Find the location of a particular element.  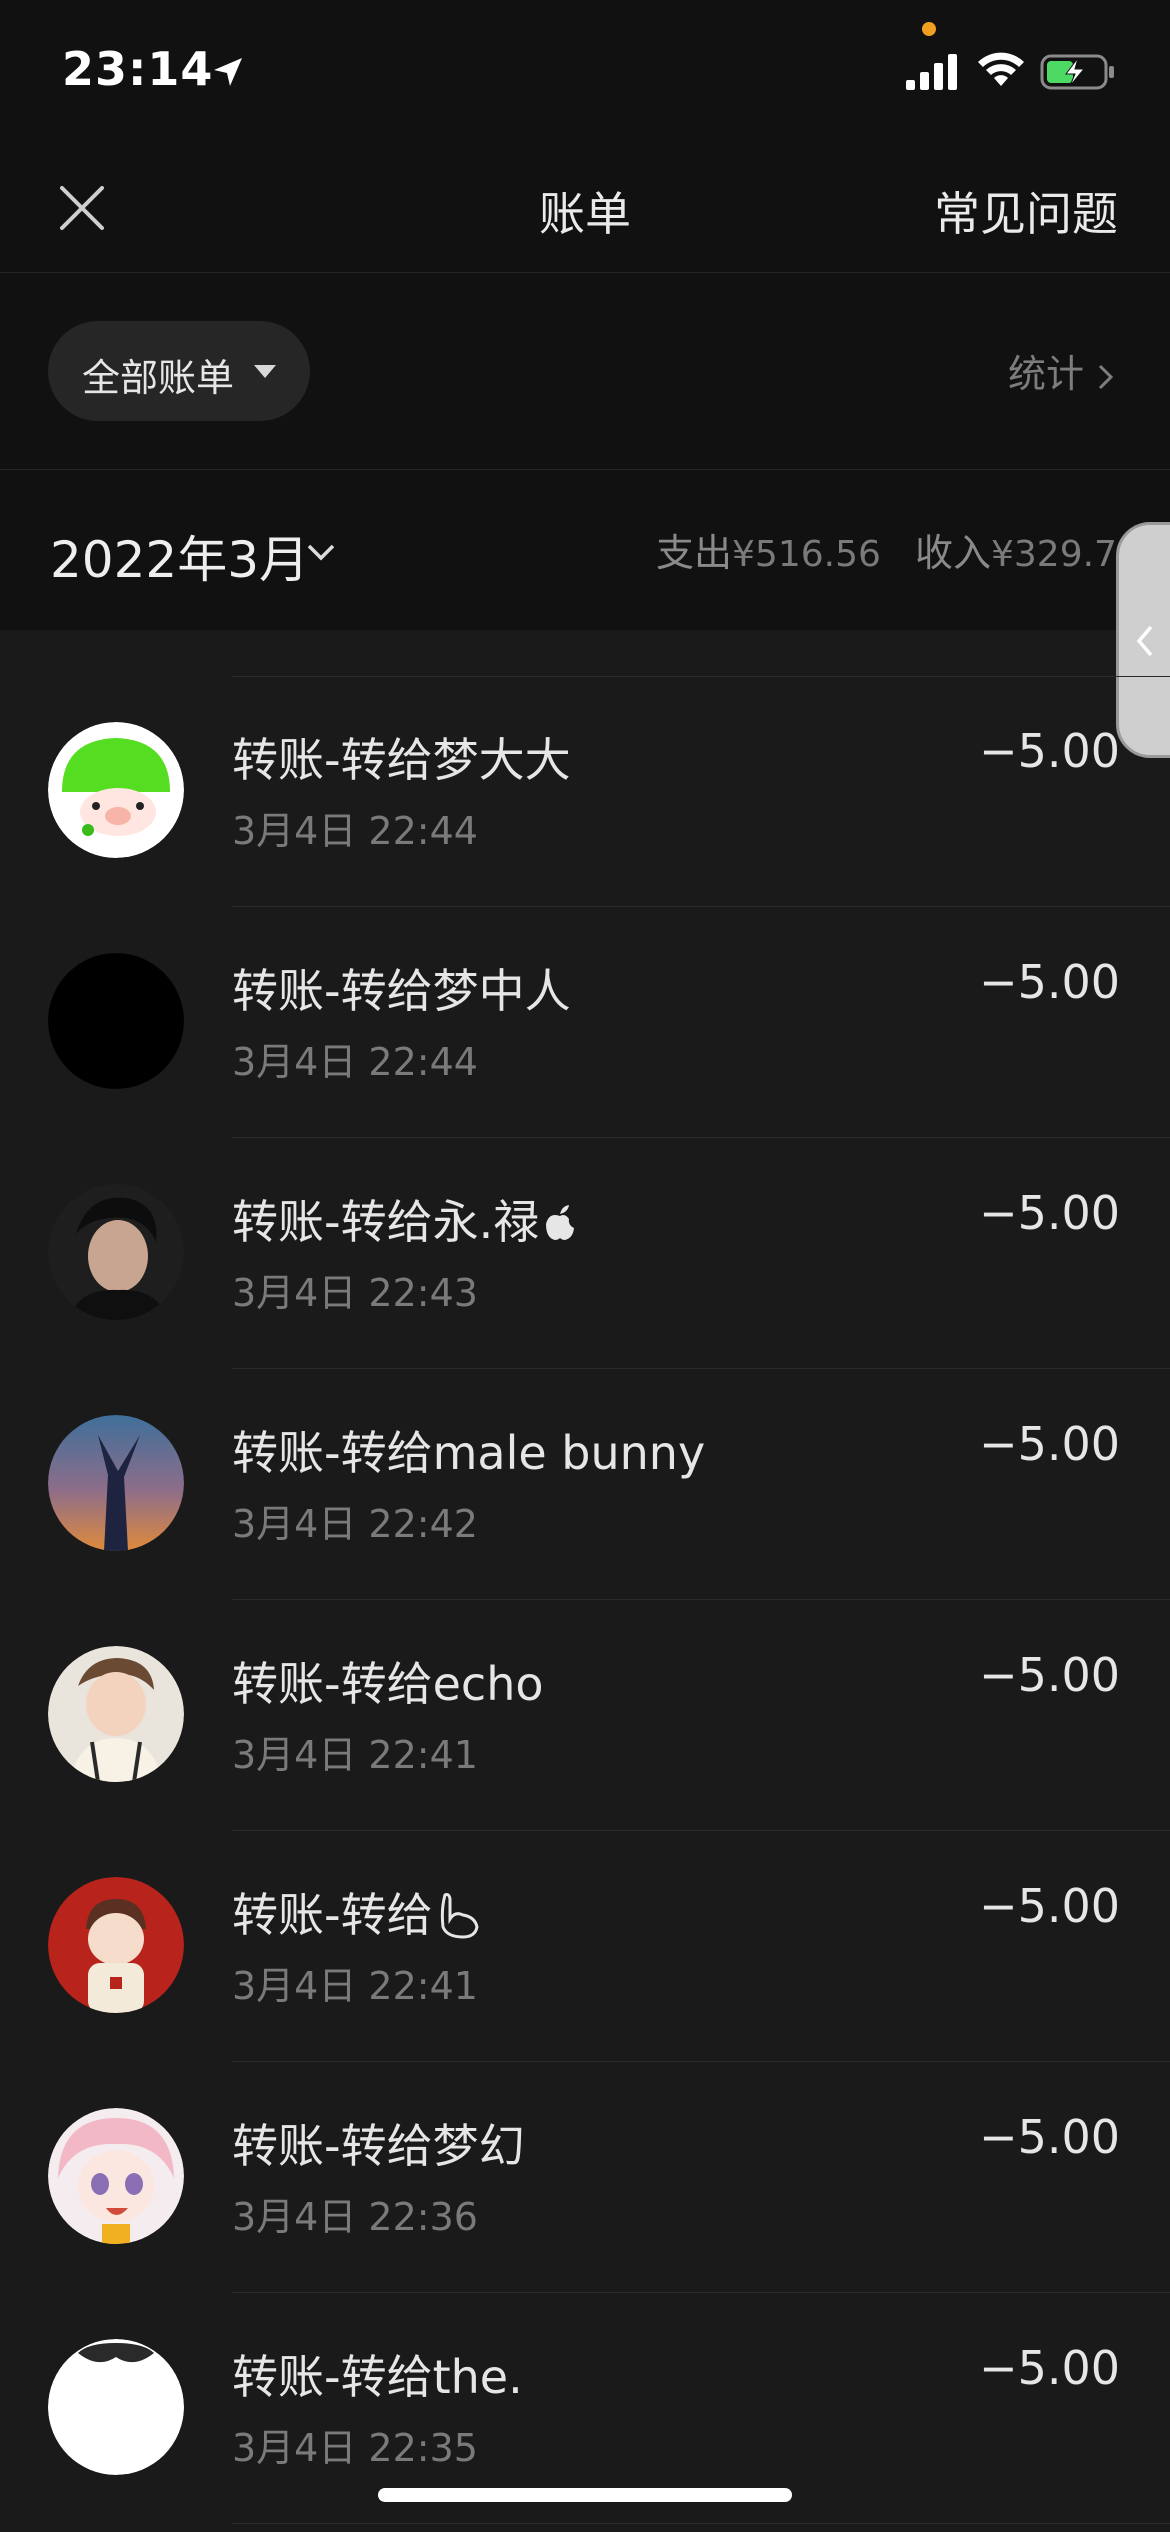

income-label: 收入 is located at coordinates (952, 553).